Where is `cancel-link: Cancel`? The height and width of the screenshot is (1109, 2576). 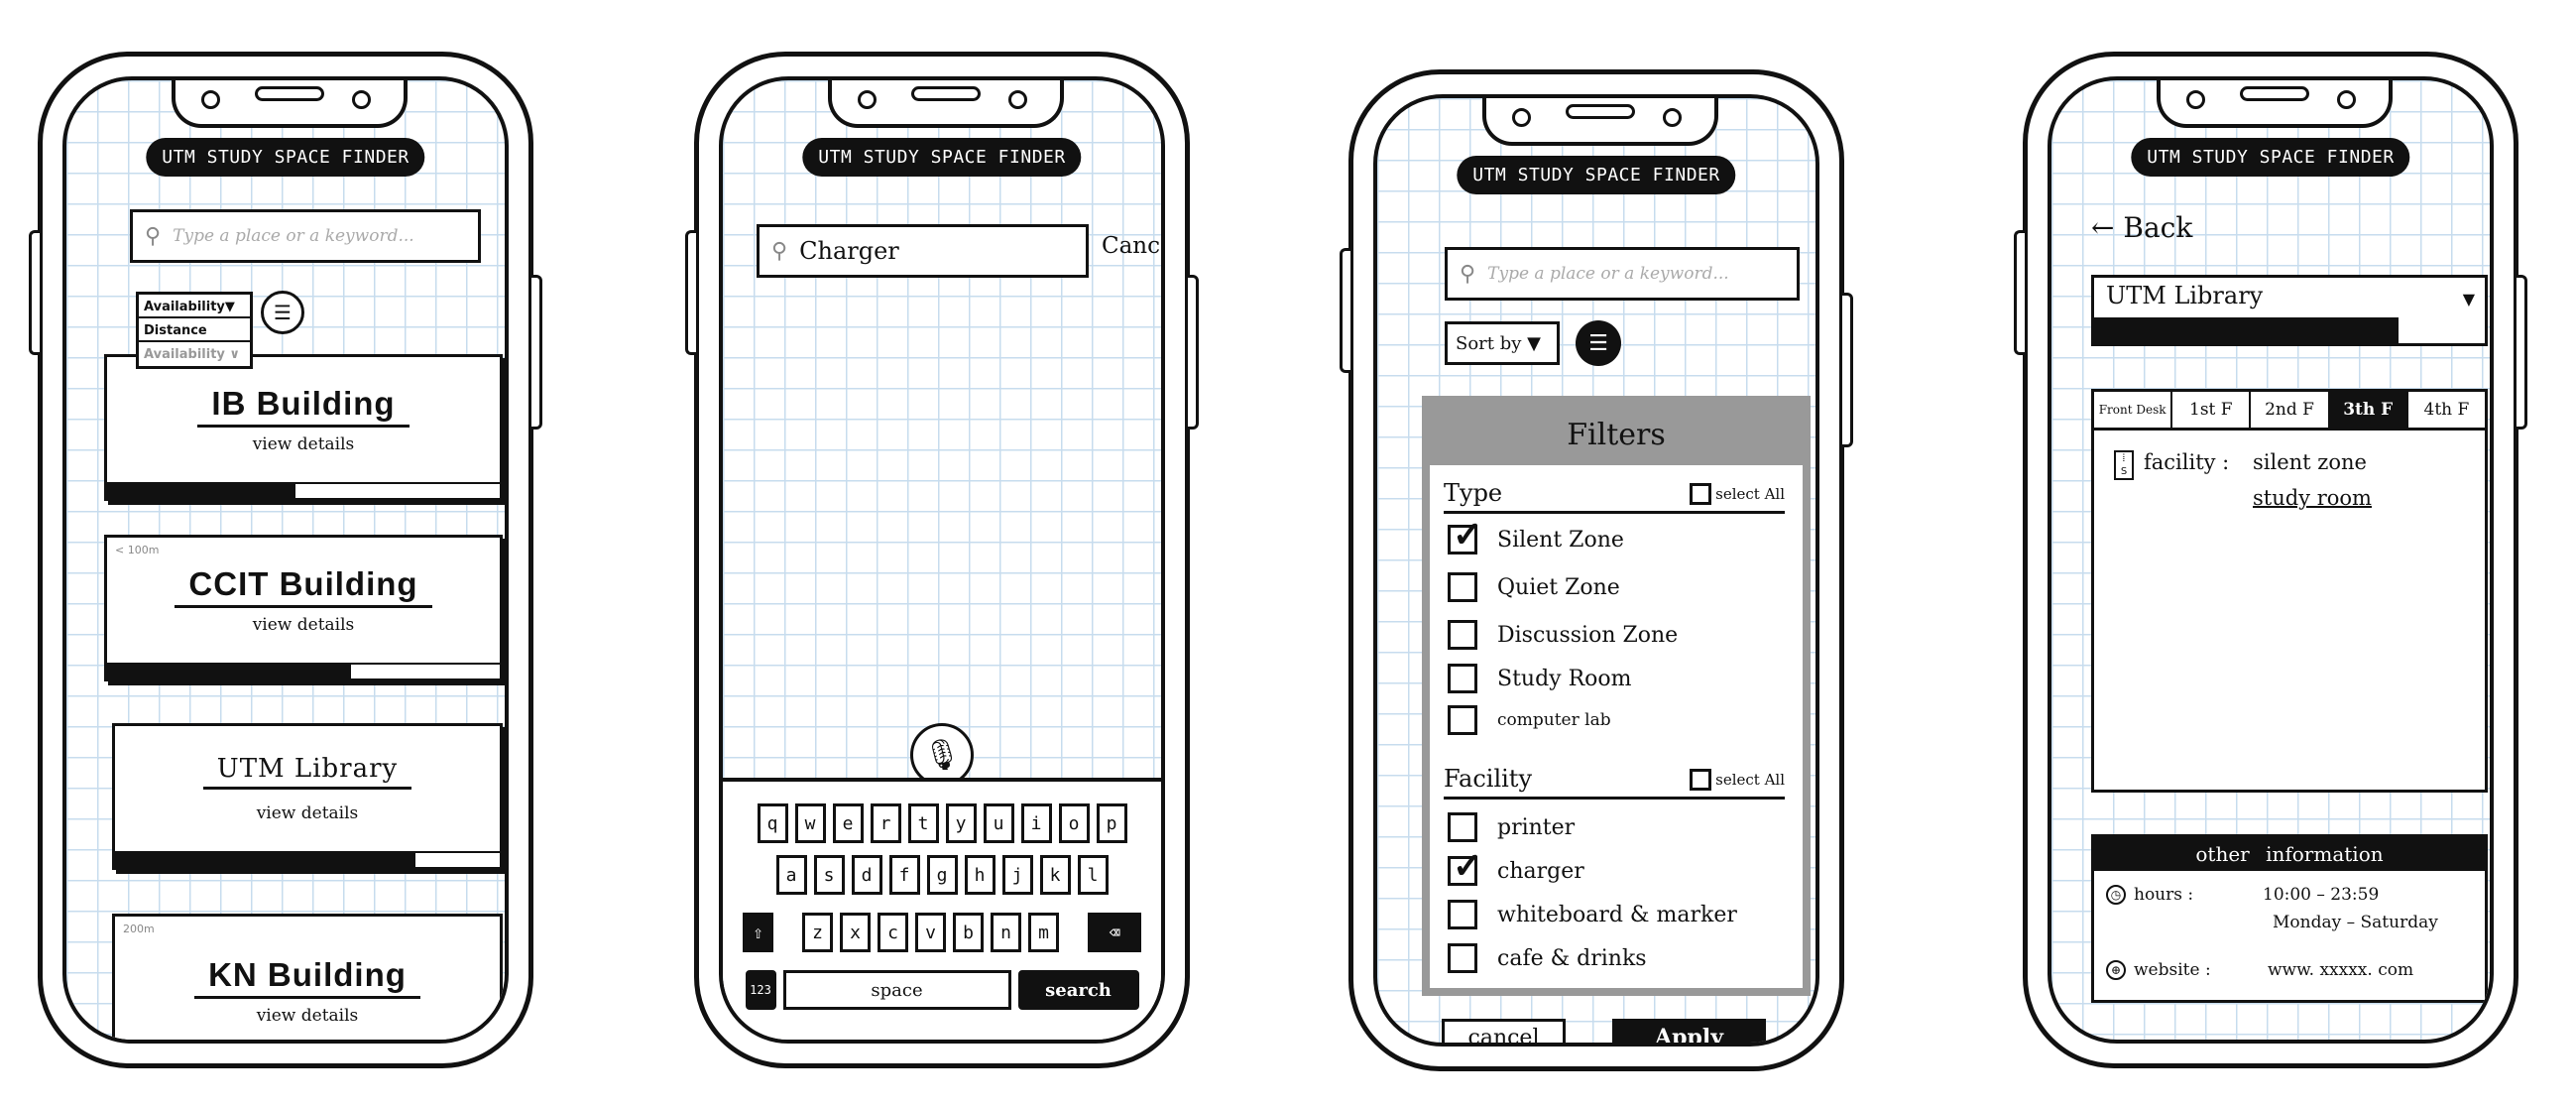
cancel-link: Cancel is located at coordinates (1131, 246).